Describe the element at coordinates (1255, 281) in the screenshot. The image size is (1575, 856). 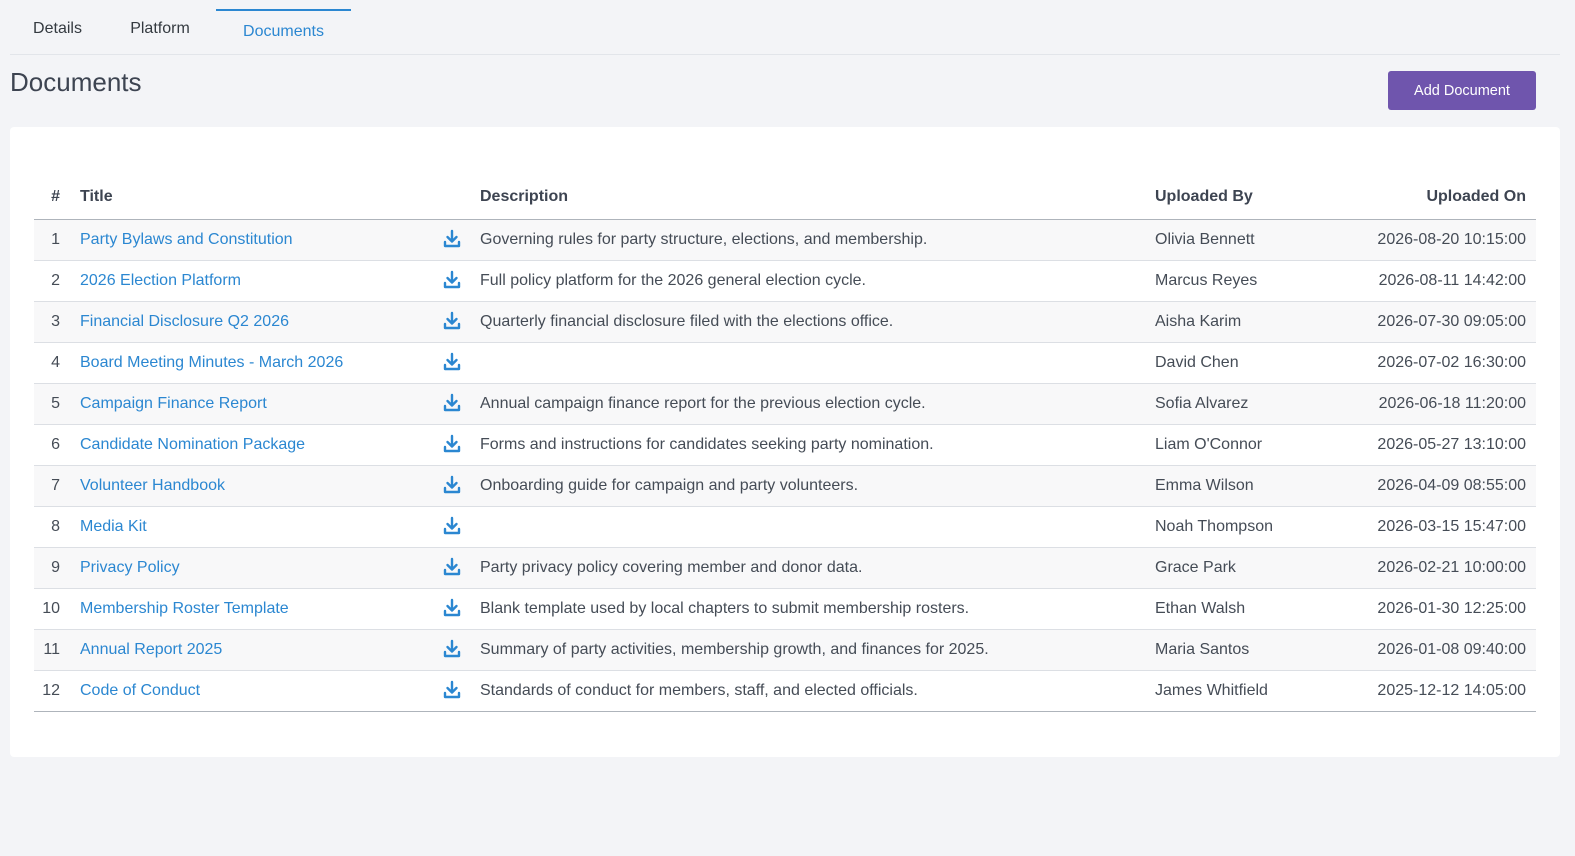
I see `uploaded-by-cell: Marcus Reyes` at that location.